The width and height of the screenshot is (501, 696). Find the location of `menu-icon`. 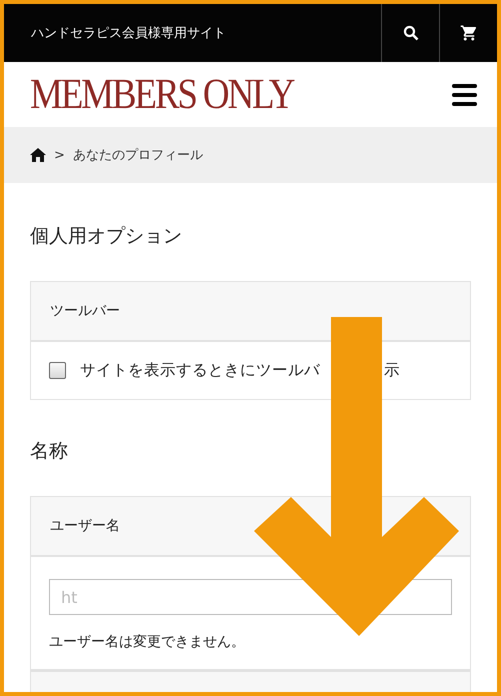

menu-icon is located at coordinates (464, 95).